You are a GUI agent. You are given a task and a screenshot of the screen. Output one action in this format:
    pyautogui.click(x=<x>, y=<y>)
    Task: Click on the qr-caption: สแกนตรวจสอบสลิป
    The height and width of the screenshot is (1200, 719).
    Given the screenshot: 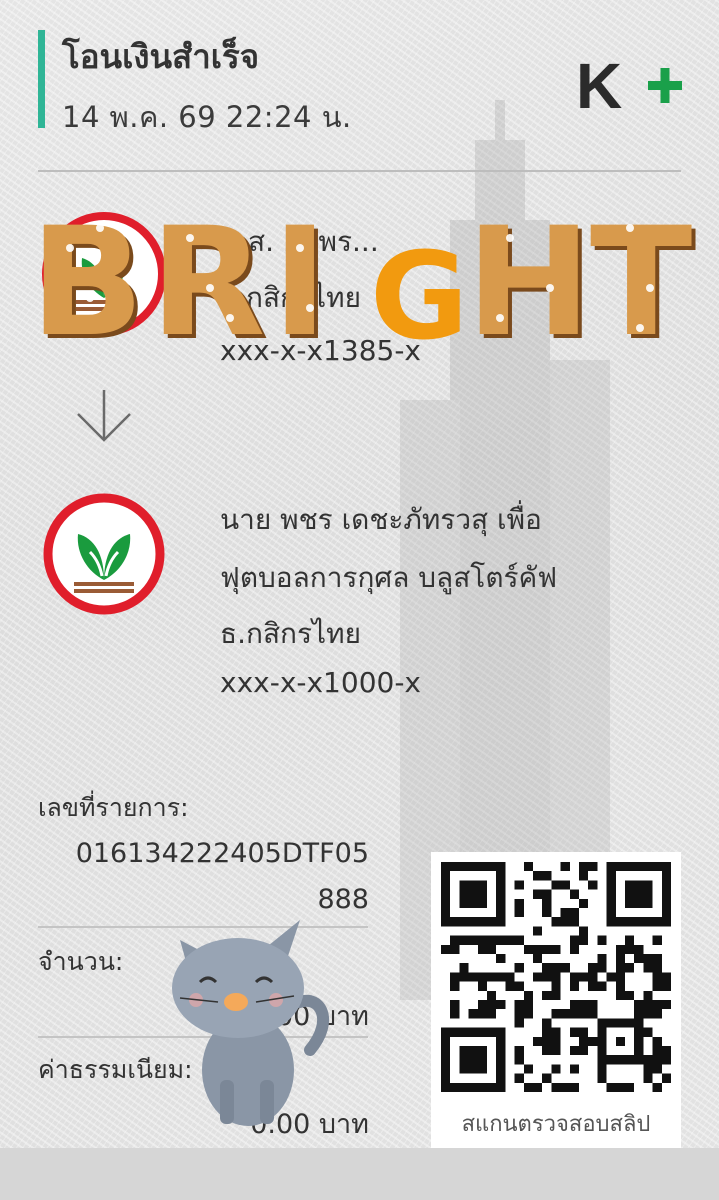 What is the action you would take?
    pyautogui.click(x=556, y=1125)
    